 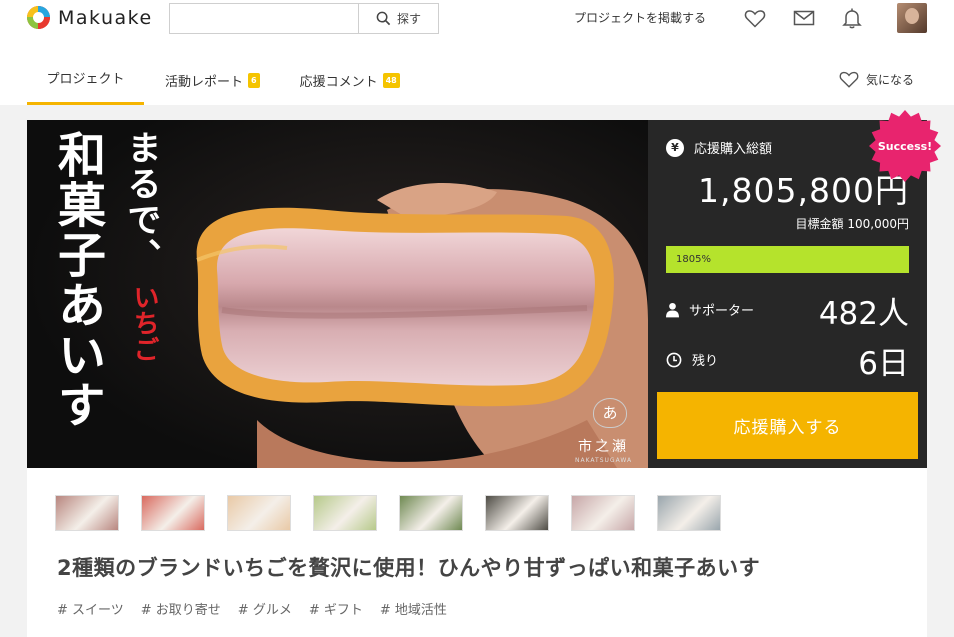 I want to click on progress-fill: 1805%, so click(x=787, y=259).